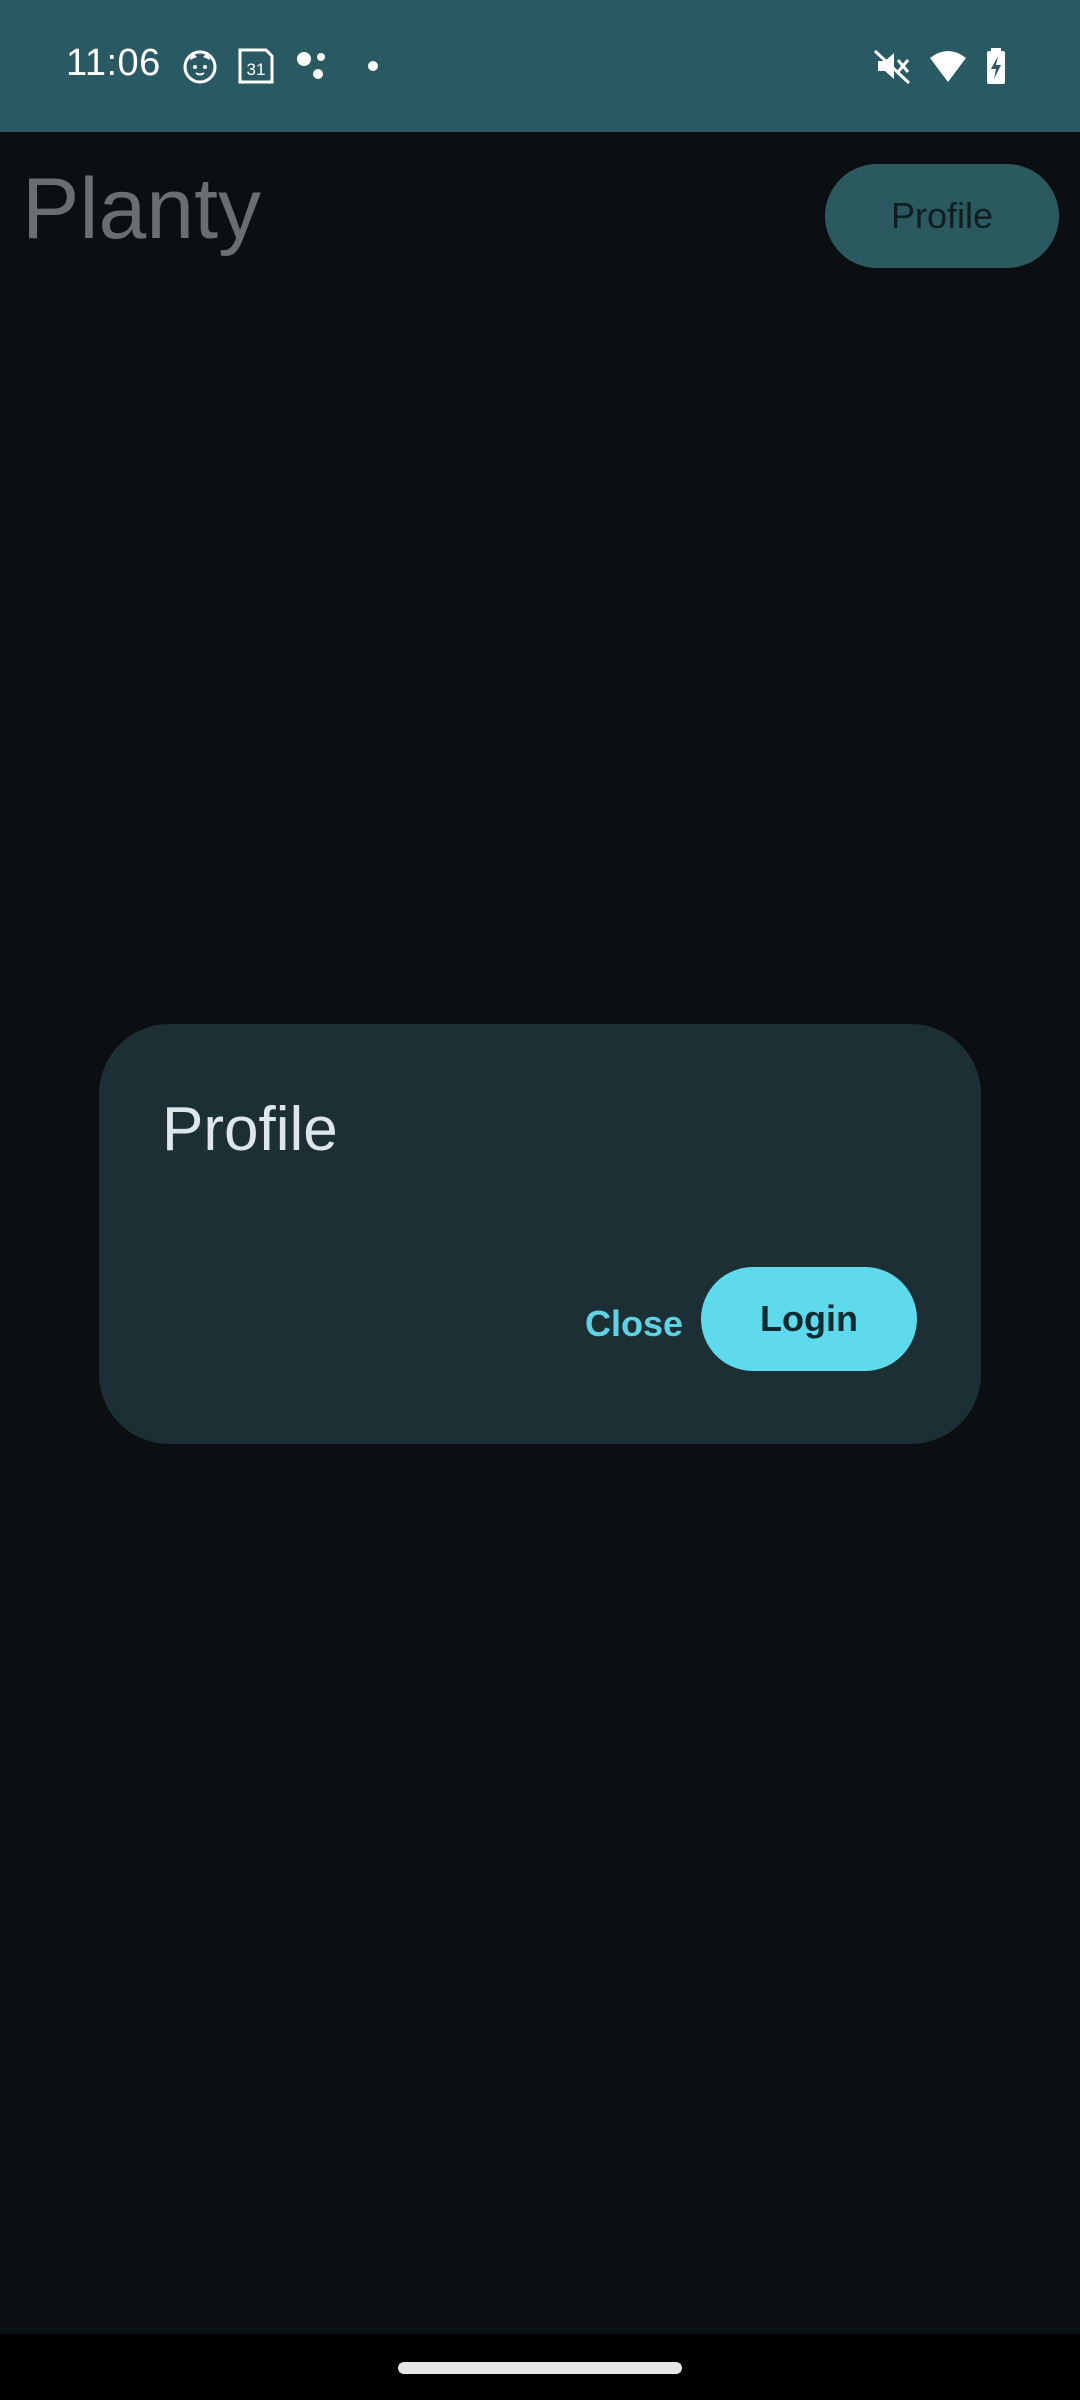 The image size is (1080, 2400). I want to click on status-bar: 11:06 31, so click(540, 66).